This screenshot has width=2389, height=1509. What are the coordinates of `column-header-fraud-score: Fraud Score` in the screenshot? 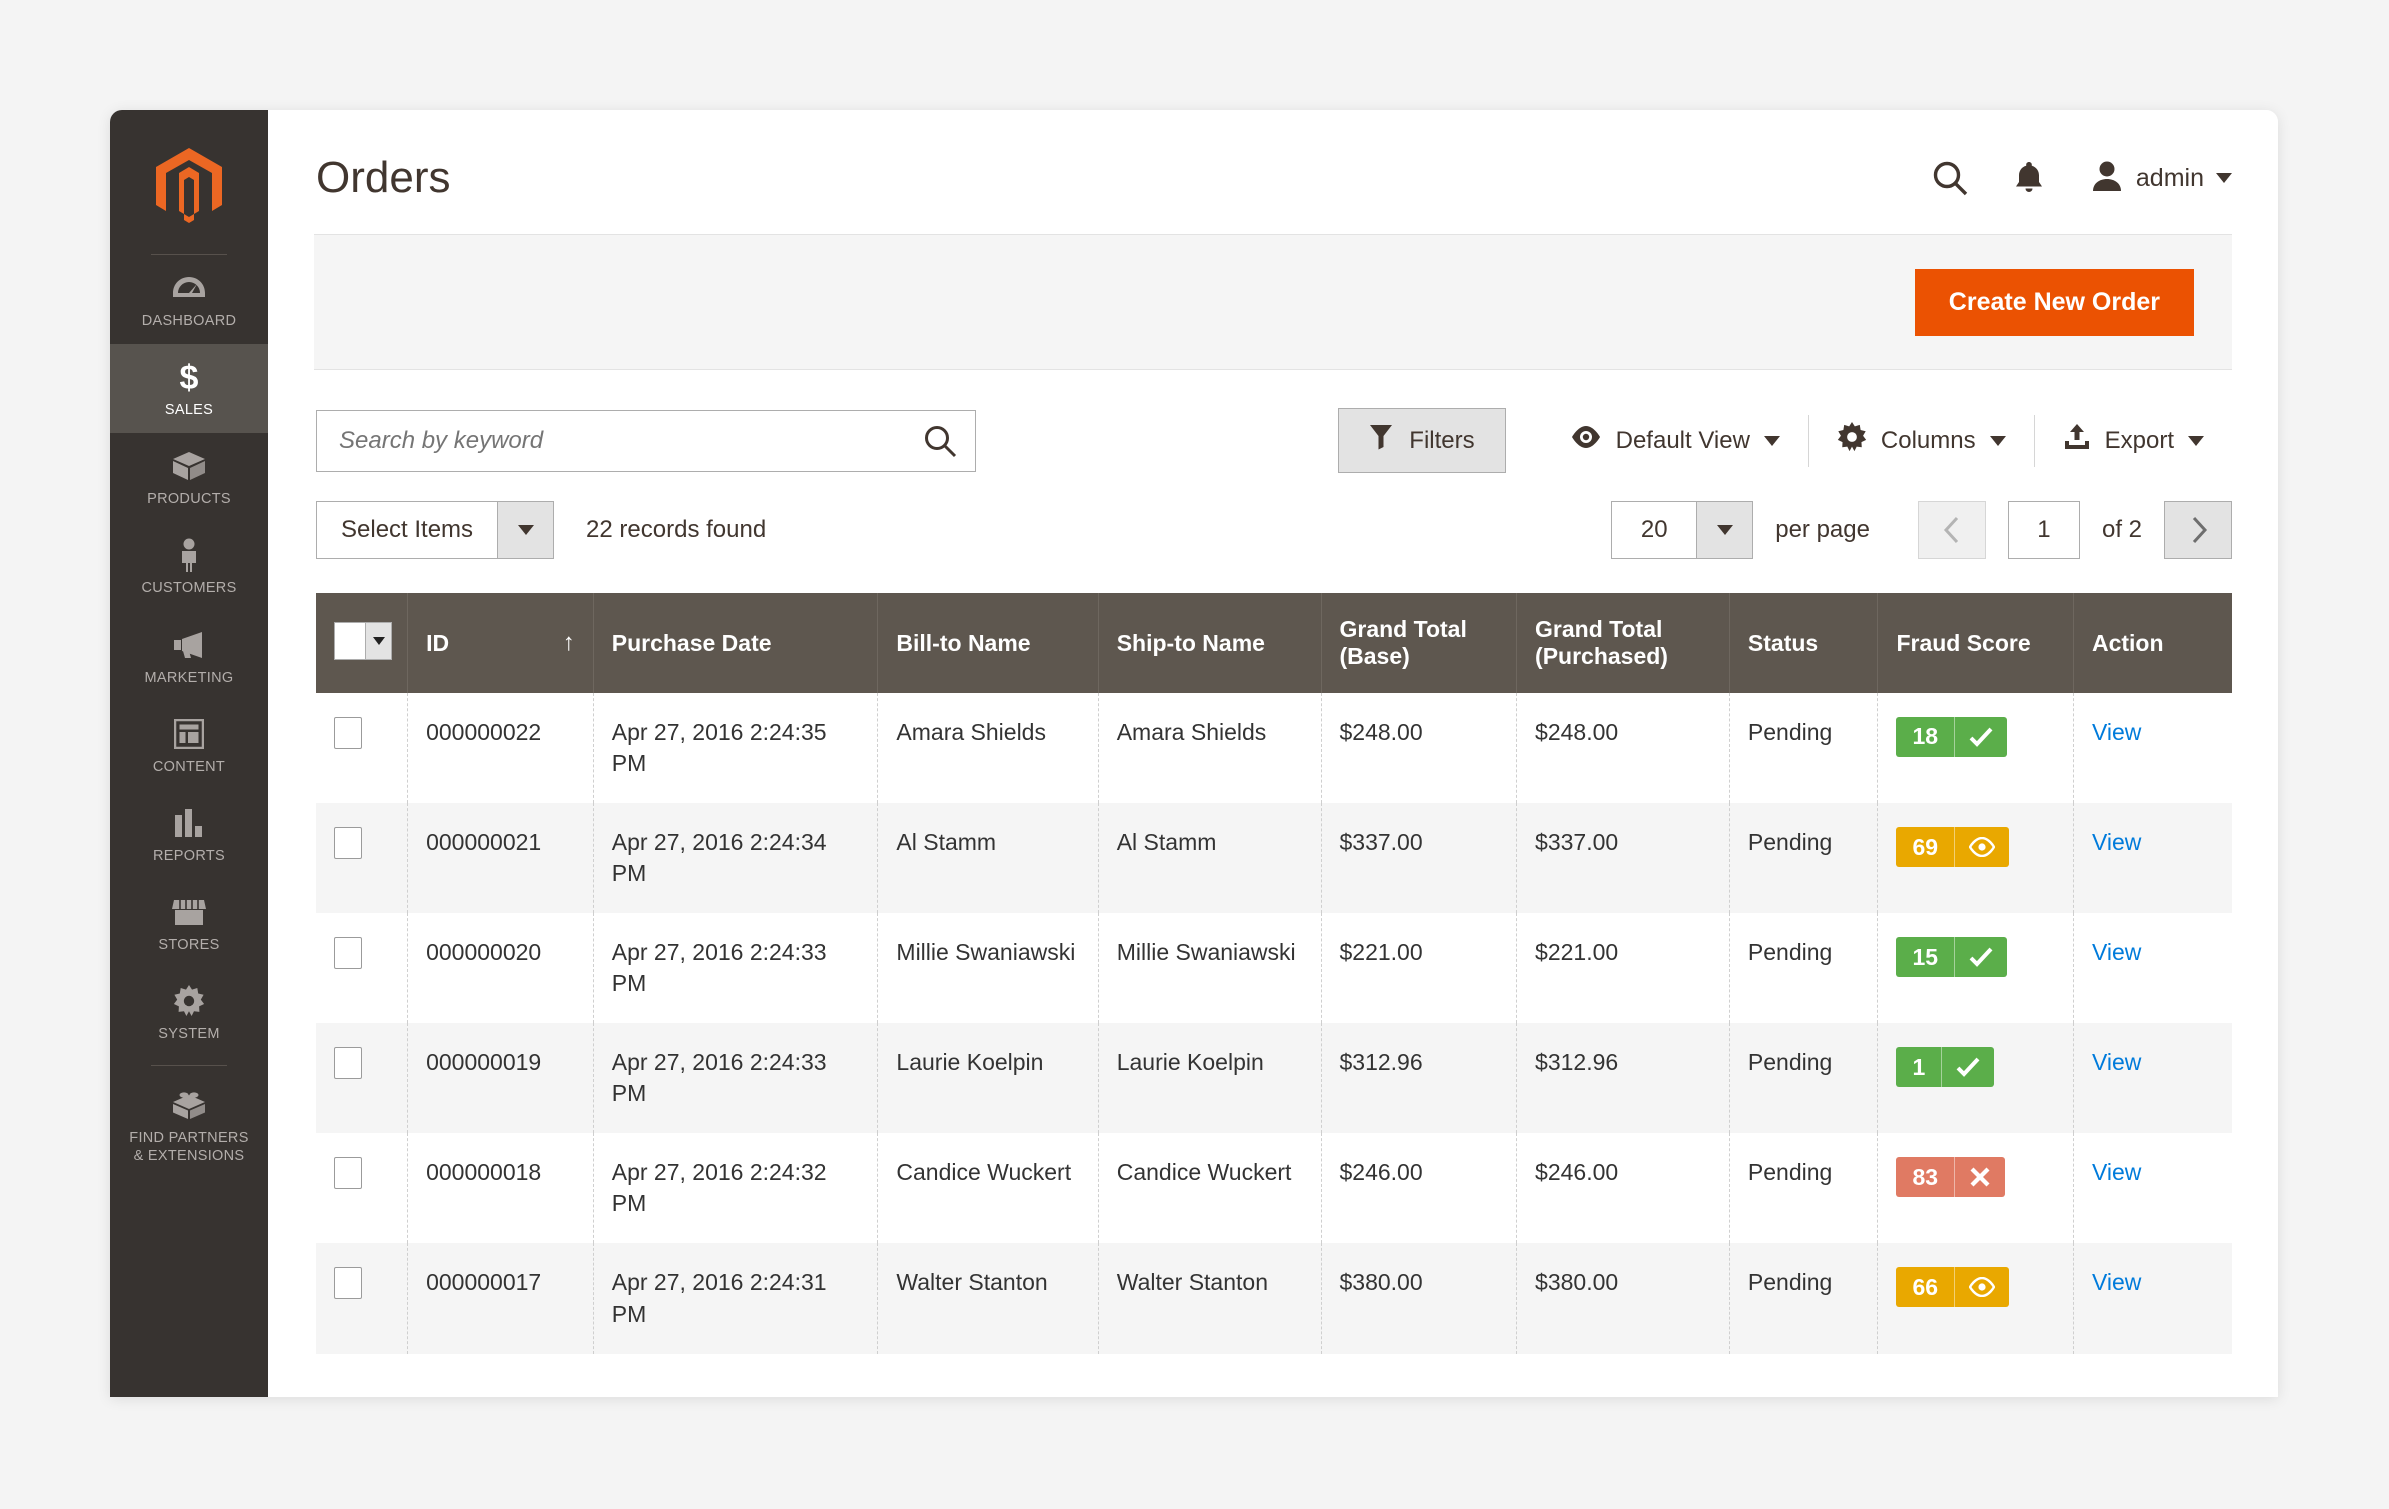 It's located at (1975, 643).